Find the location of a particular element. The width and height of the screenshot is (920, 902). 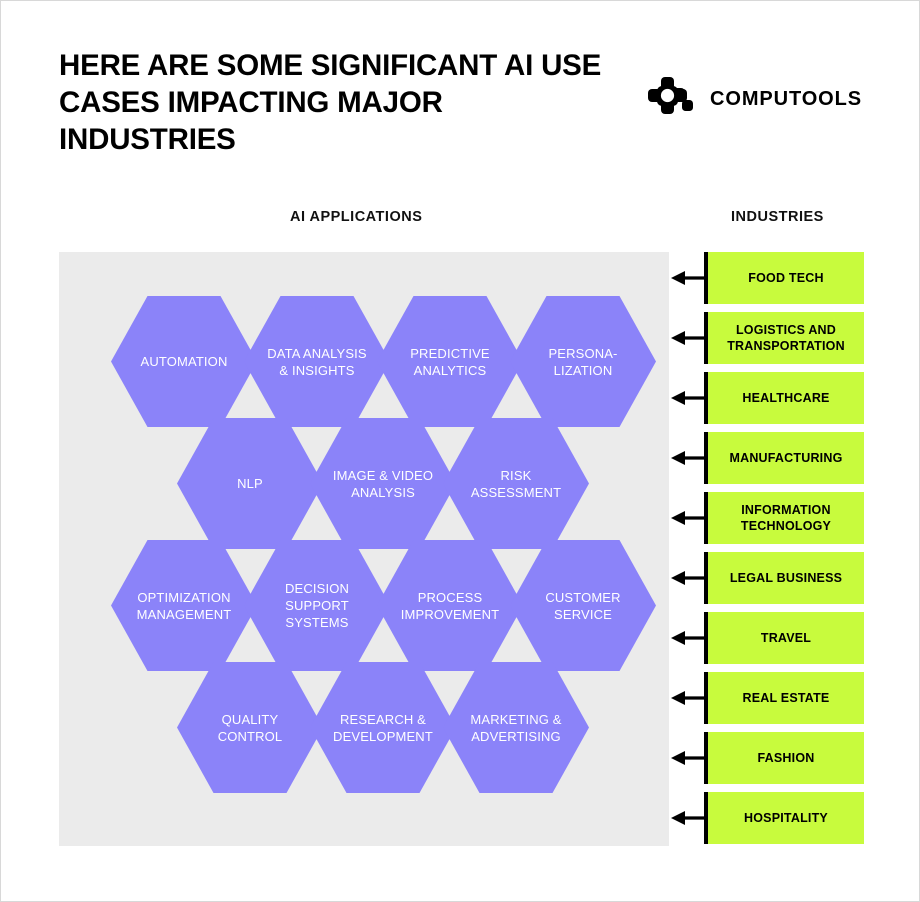

industry-box: HEALTHCARE is located at coordinates (784, 398).